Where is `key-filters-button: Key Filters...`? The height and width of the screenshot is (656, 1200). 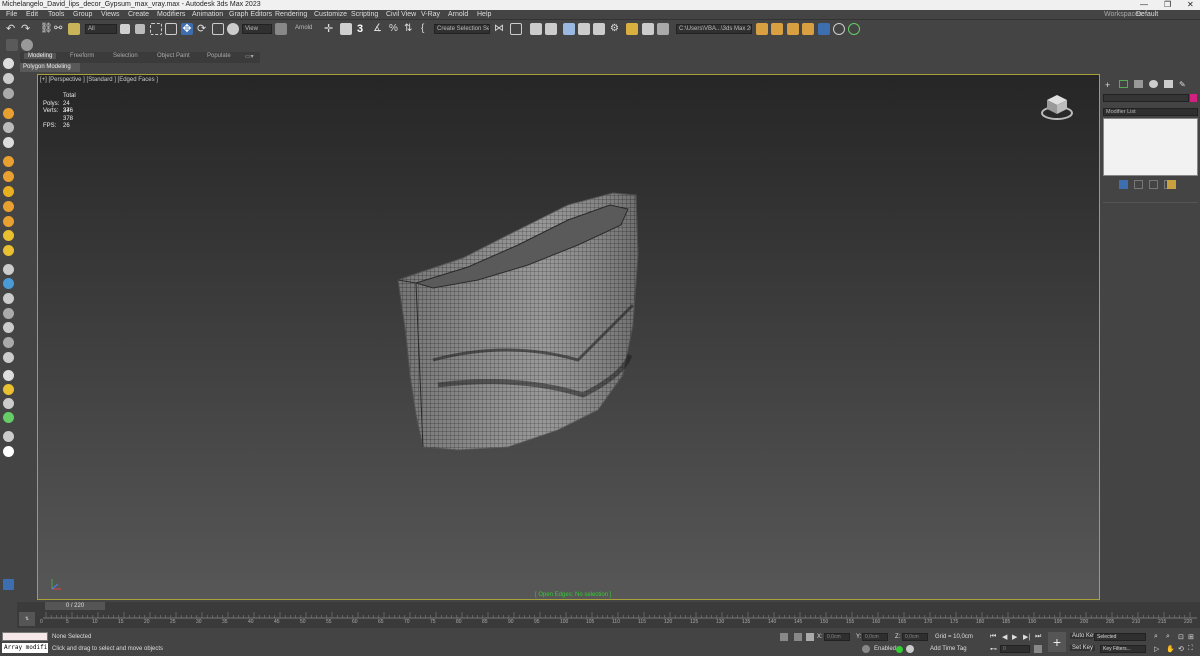 key-filters-button: Key Filters... is located at coordinates (1123, 649).